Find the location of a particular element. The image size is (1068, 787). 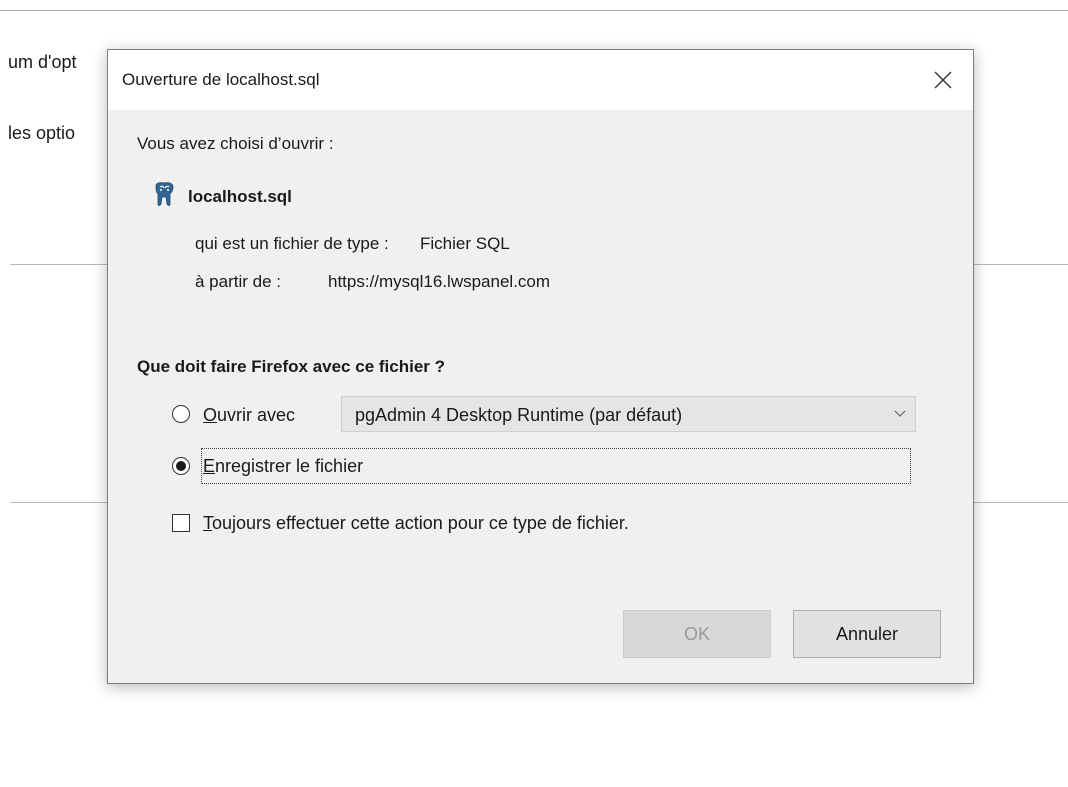

application-select: pgAdmin 4 Desktop Runtime (par défaut) is located at coordinates (628, 414).